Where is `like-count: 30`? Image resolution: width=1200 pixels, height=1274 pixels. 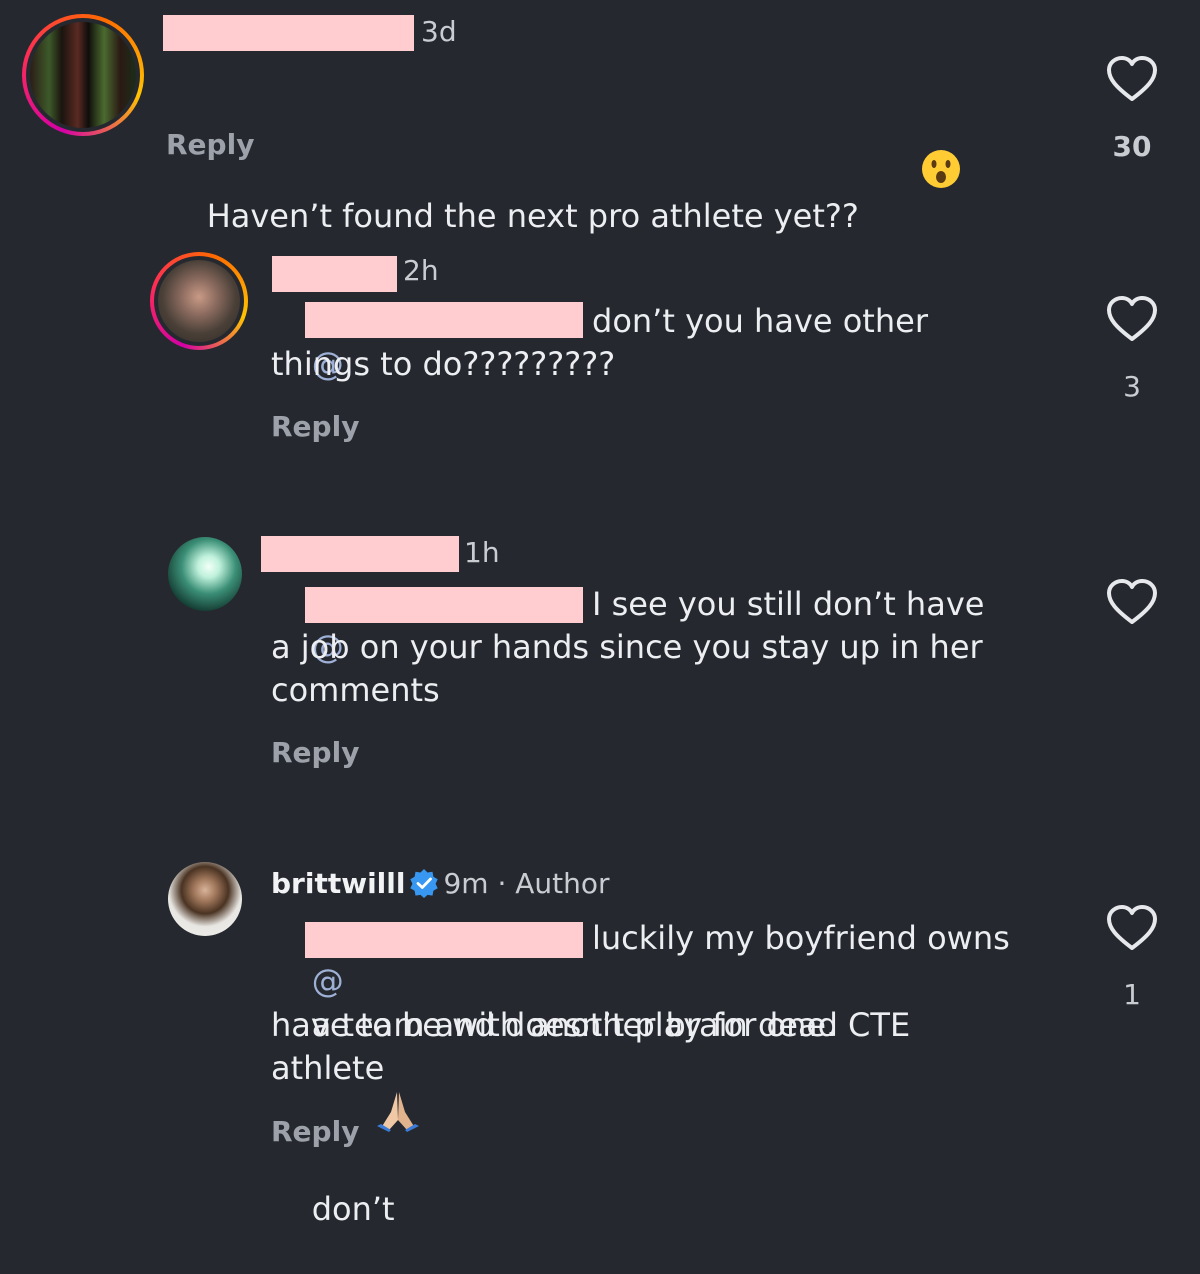
like-count: 30 is located at coordinates (1132, 146).